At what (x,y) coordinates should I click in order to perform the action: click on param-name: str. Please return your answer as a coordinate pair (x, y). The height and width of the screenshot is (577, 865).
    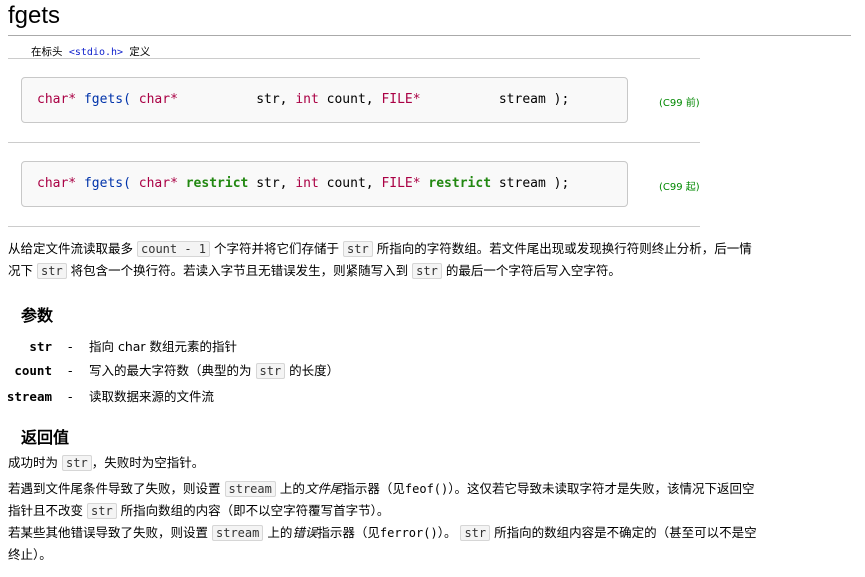
    Looking at the image, I should click on (40, 346).